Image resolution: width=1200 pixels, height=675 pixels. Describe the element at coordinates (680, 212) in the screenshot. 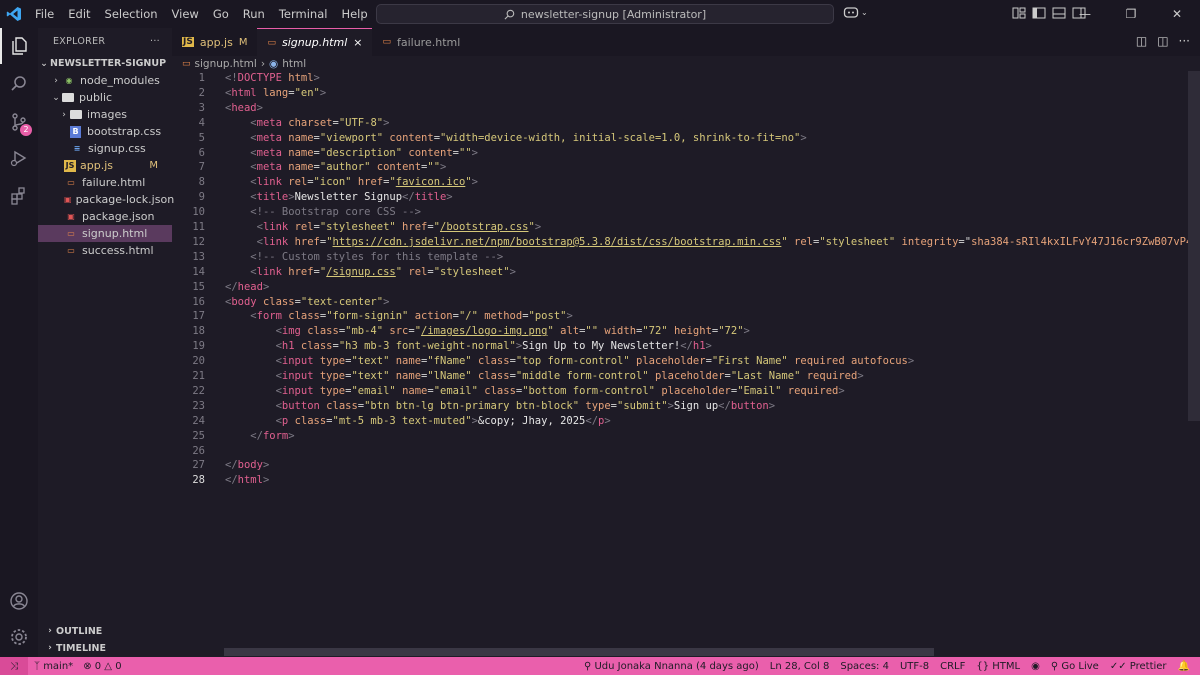

I see `code-line: 10 <!-- Bootstrap core CSS -->` at that location.